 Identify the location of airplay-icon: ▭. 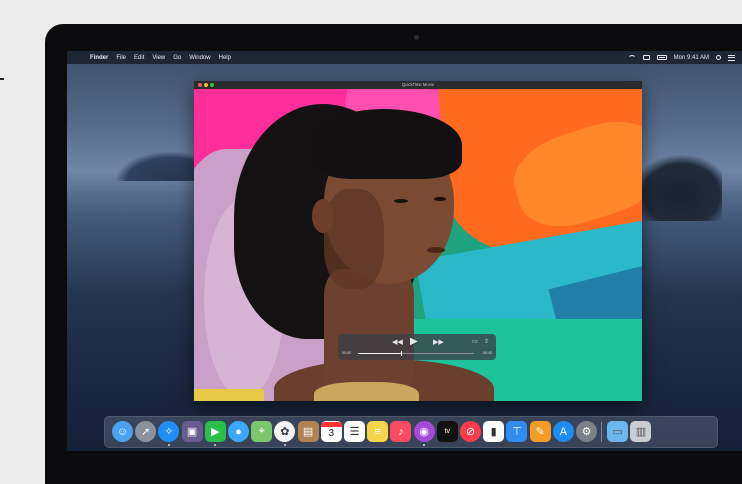
(475, 342).